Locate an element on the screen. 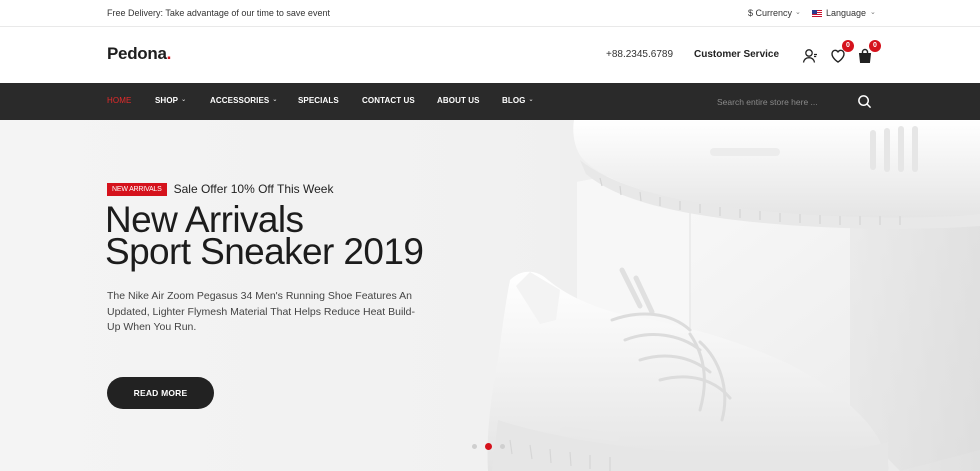 This screenshot has width=980, height=471. hero-title: New Arrivals Sport Sneaker 2019 is located at coordinates (264, 236).